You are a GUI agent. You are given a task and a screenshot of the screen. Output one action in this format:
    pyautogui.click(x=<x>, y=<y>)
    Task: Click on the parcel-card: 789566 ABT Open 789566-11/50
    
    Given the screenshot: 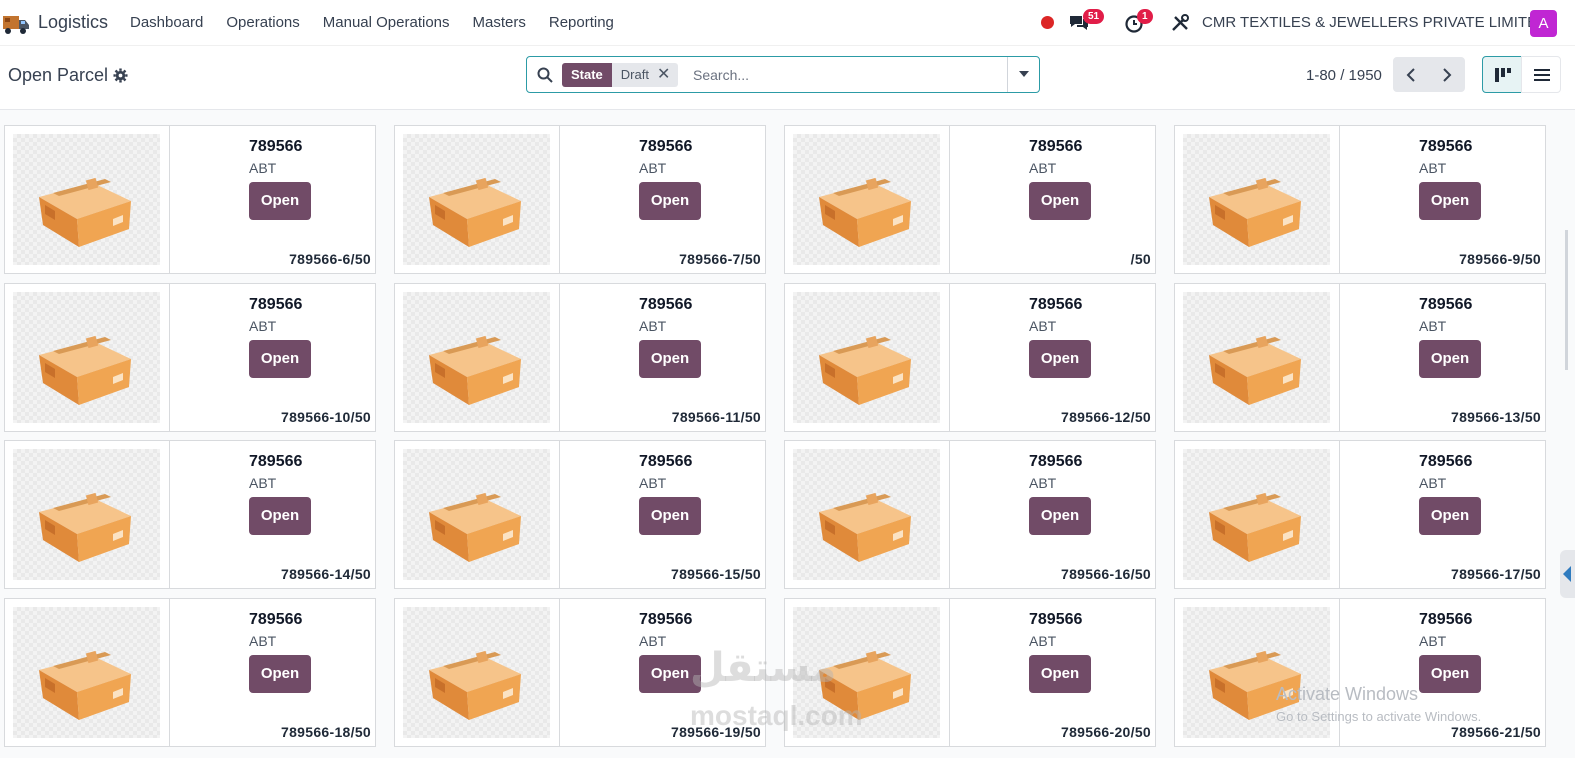 What is the action you would take?
    pyautogui.click(x=580, y=357)
    